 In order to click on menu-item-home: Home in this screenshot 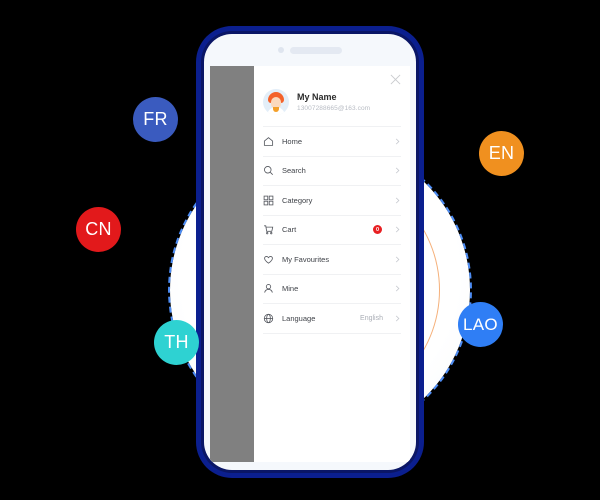, I will do `click(332, 141)`.